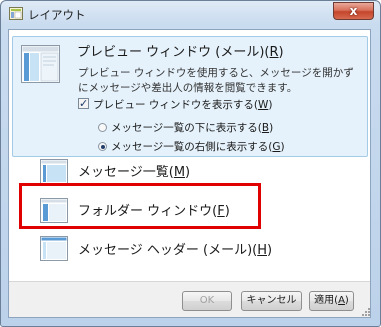 The image size is (381, 327). Describe the element at coordinates (168, 250) in the screenshot. I see `option-text: メッセージ ヘッダー (メール)(` at that location.